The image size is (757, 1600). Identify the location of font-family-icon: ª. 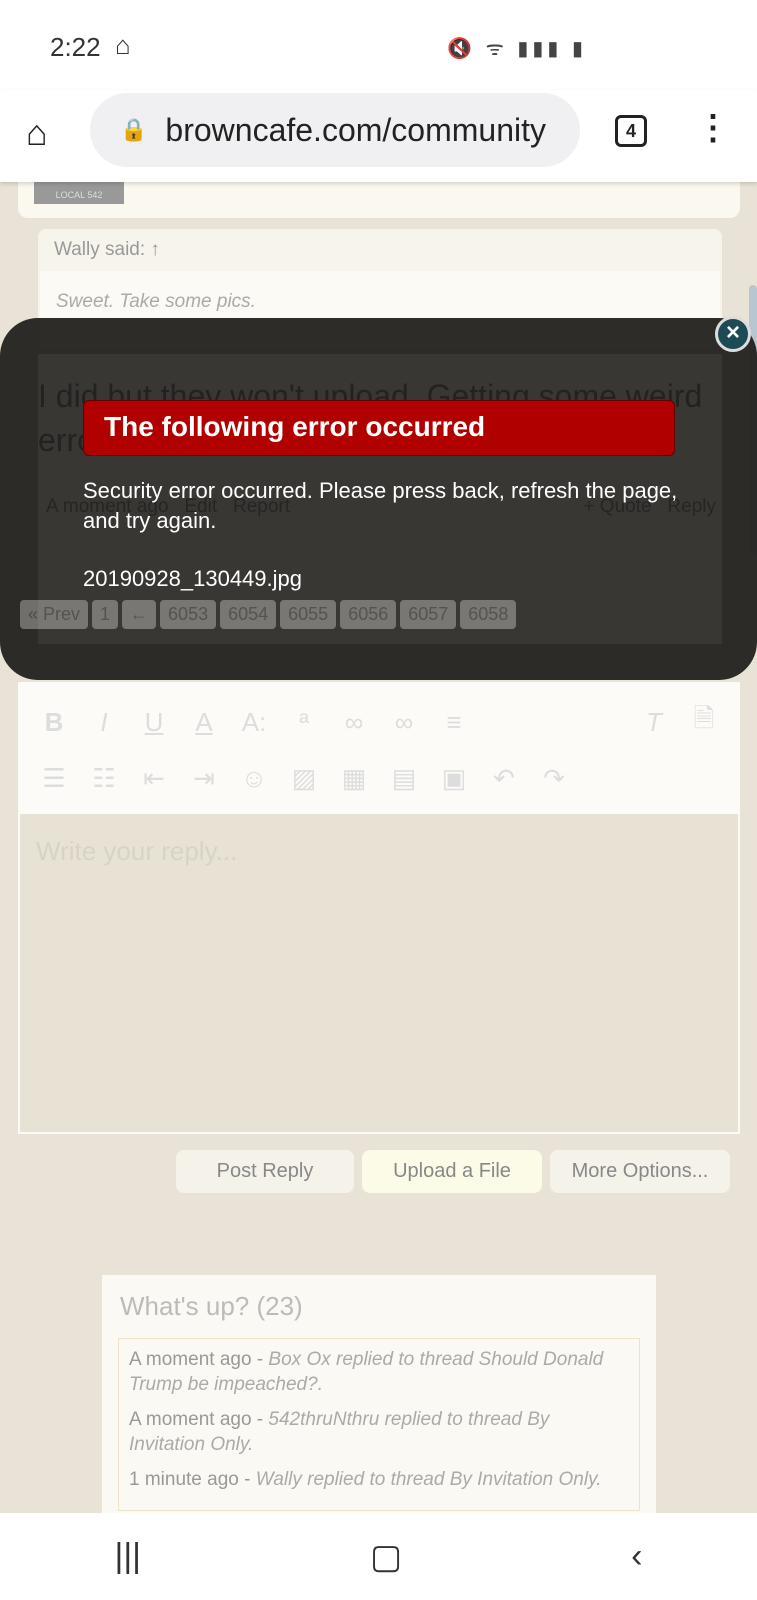
(304, 722).